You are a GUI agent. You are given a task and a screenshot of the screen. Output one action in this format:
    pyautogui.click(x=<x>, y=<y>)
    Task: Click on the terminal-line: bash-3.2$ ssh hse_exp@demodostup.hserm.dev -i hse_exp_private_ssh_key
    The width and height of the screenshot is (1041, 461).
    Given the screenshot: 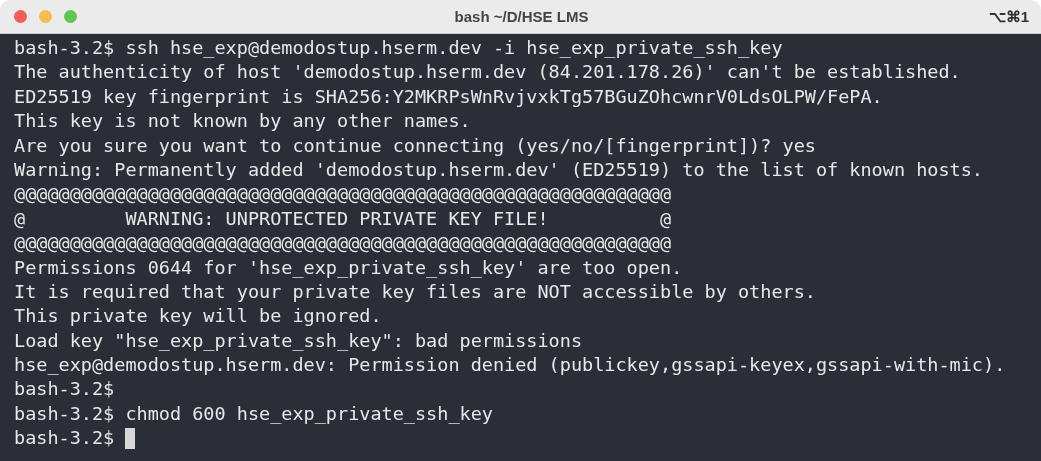 What is the action you would take?
    pyautogui.click(x=398, y=48)
    